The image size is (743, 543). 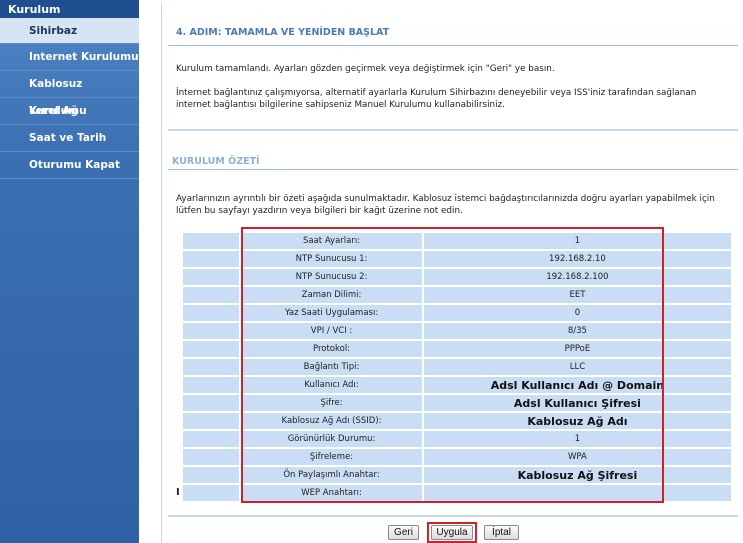 I want to click on button-row: Geri Uygula İptal, so click(x=452, y=532).